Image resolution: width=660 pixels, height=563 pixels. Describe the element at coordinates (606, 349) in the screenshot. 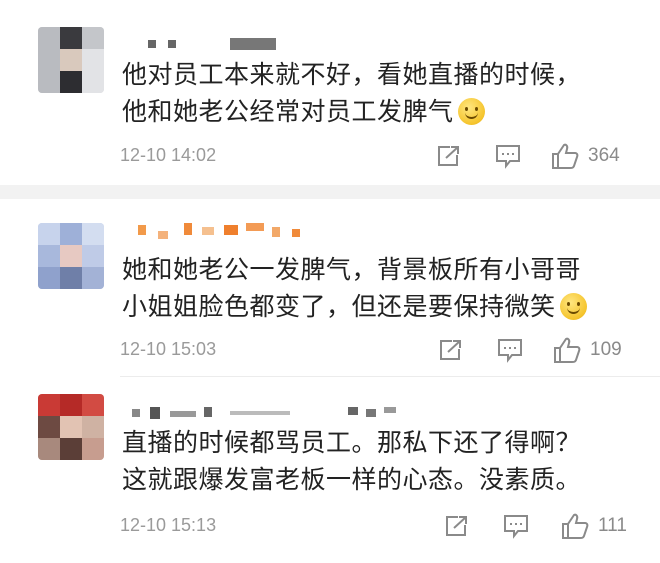

I see `like-count: 109` at that location.